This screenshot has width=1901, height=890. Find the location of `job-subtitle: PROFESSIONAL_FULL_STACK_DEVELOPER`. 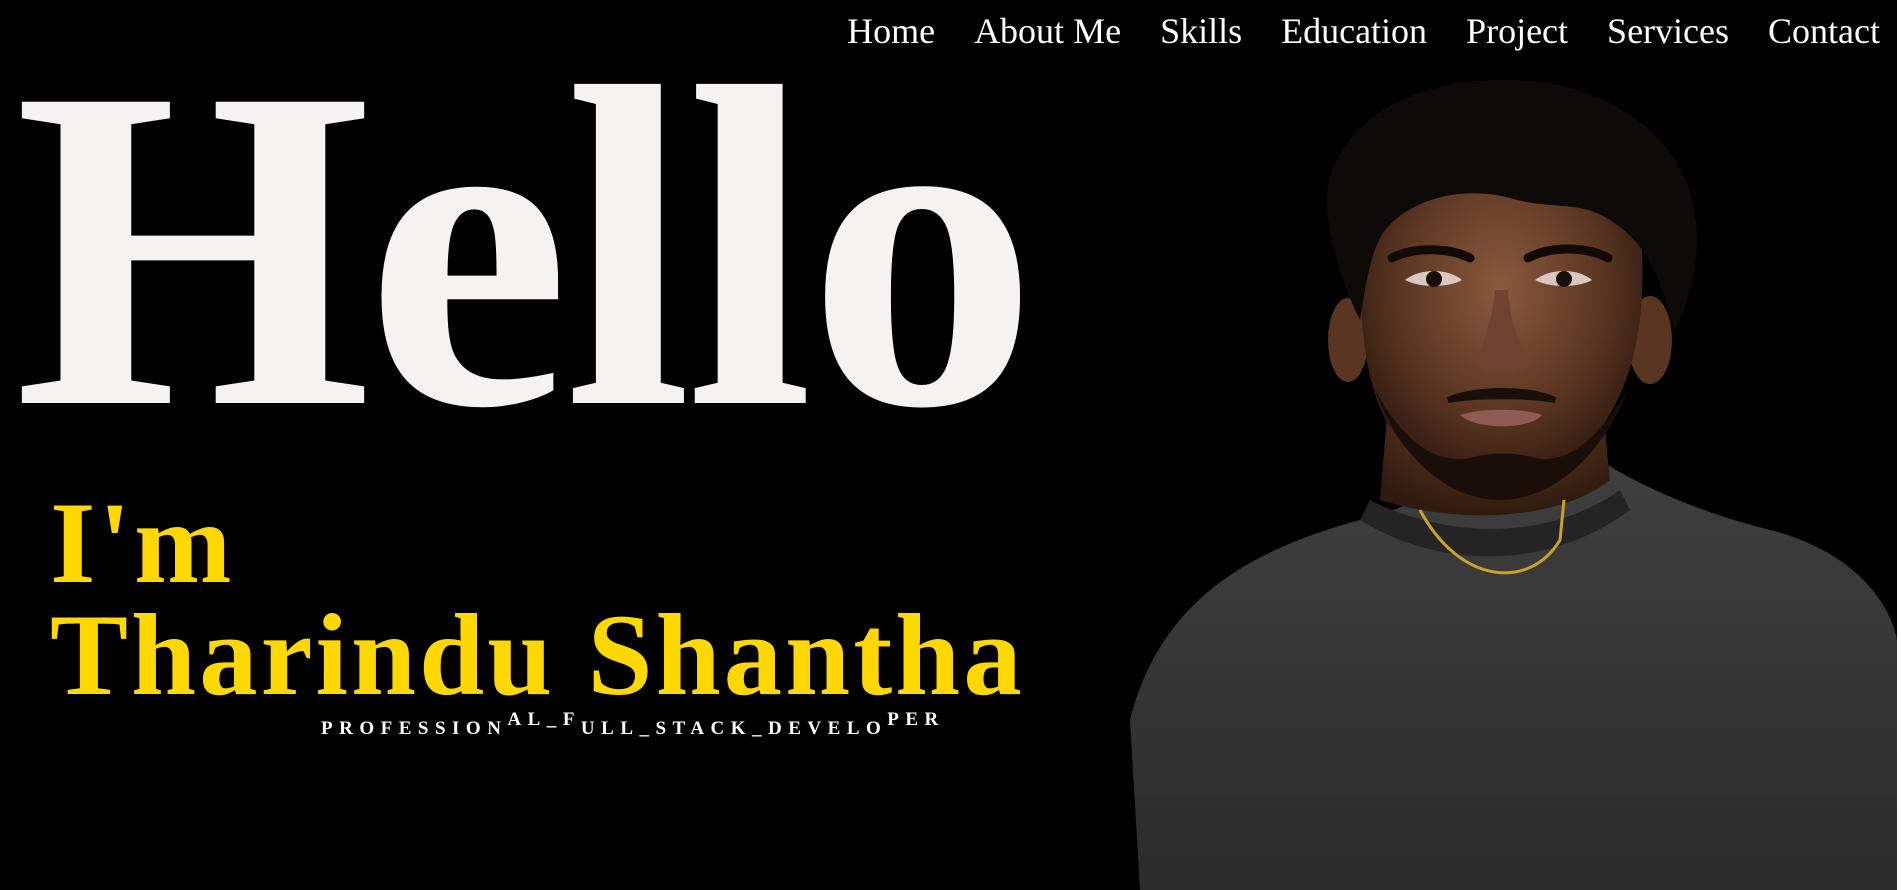

job-subtitle: PROFESSIONAL_FULL_STACK_DEVELOPER is located at coordinates (633, 724).